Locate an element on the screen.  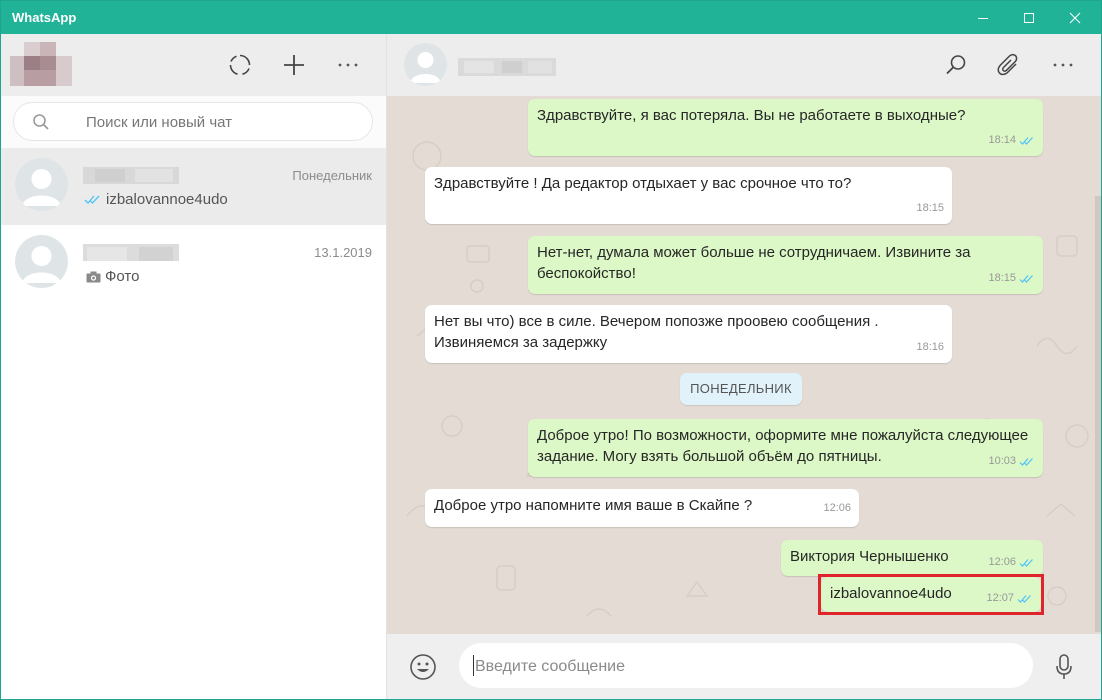
text-caret is located at coordinates (473, 665).